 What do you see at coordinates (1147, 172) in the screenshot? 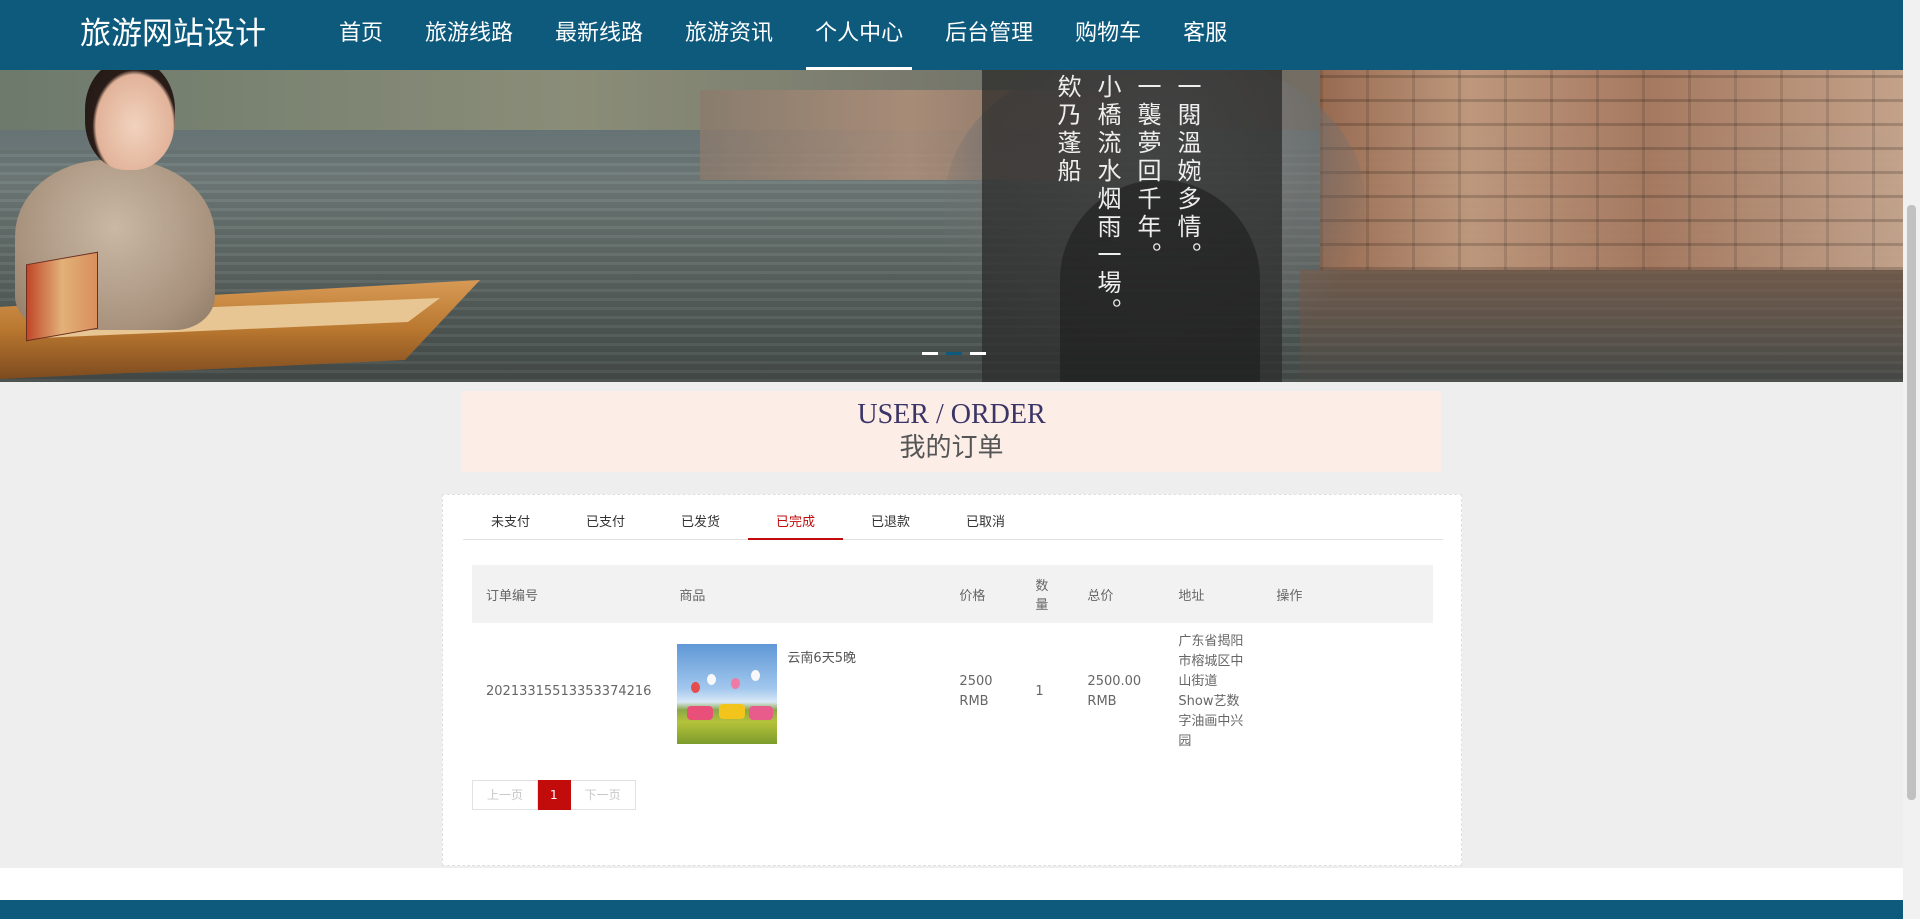
I see `poem-line: 一襲夢回千年。` at bounding box center [1147, 172].